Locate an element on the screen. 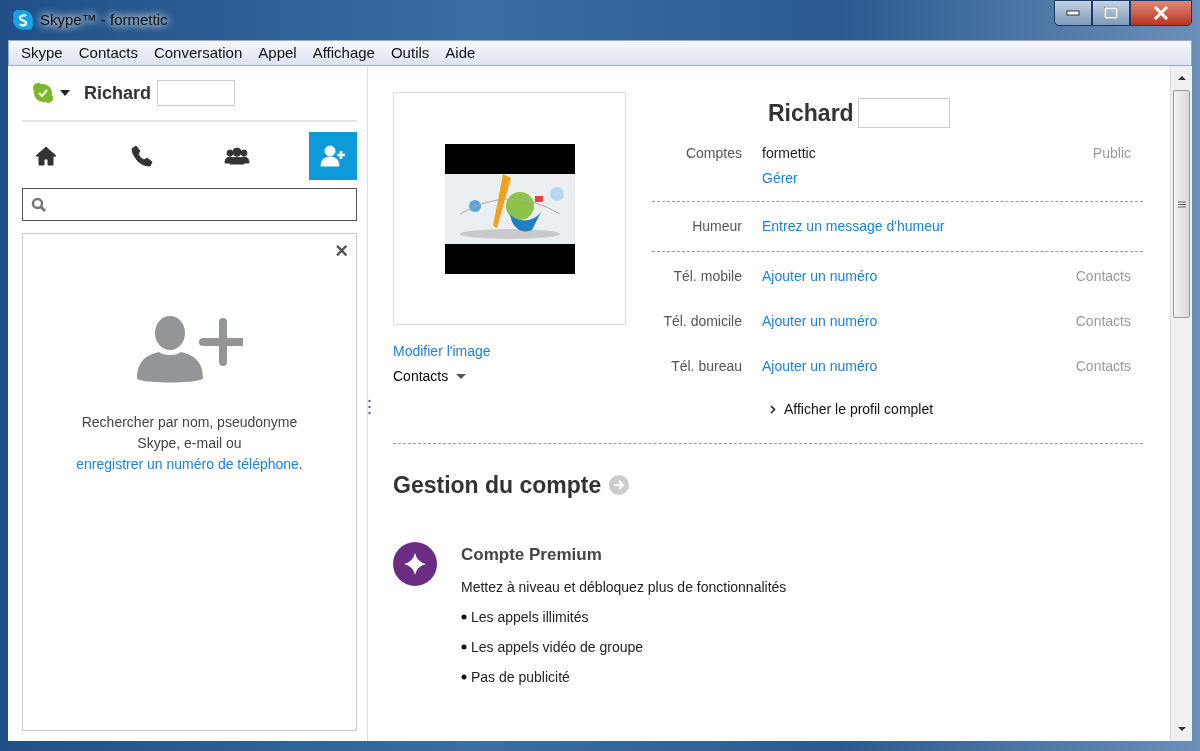  chevron-icon is located at coordinates (773, 409).